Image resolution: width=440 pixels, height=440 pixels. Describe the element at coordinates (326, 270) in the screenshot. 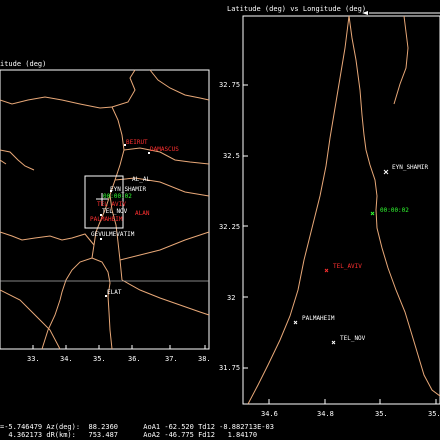

I see `marker-tel-aviv` at that location.